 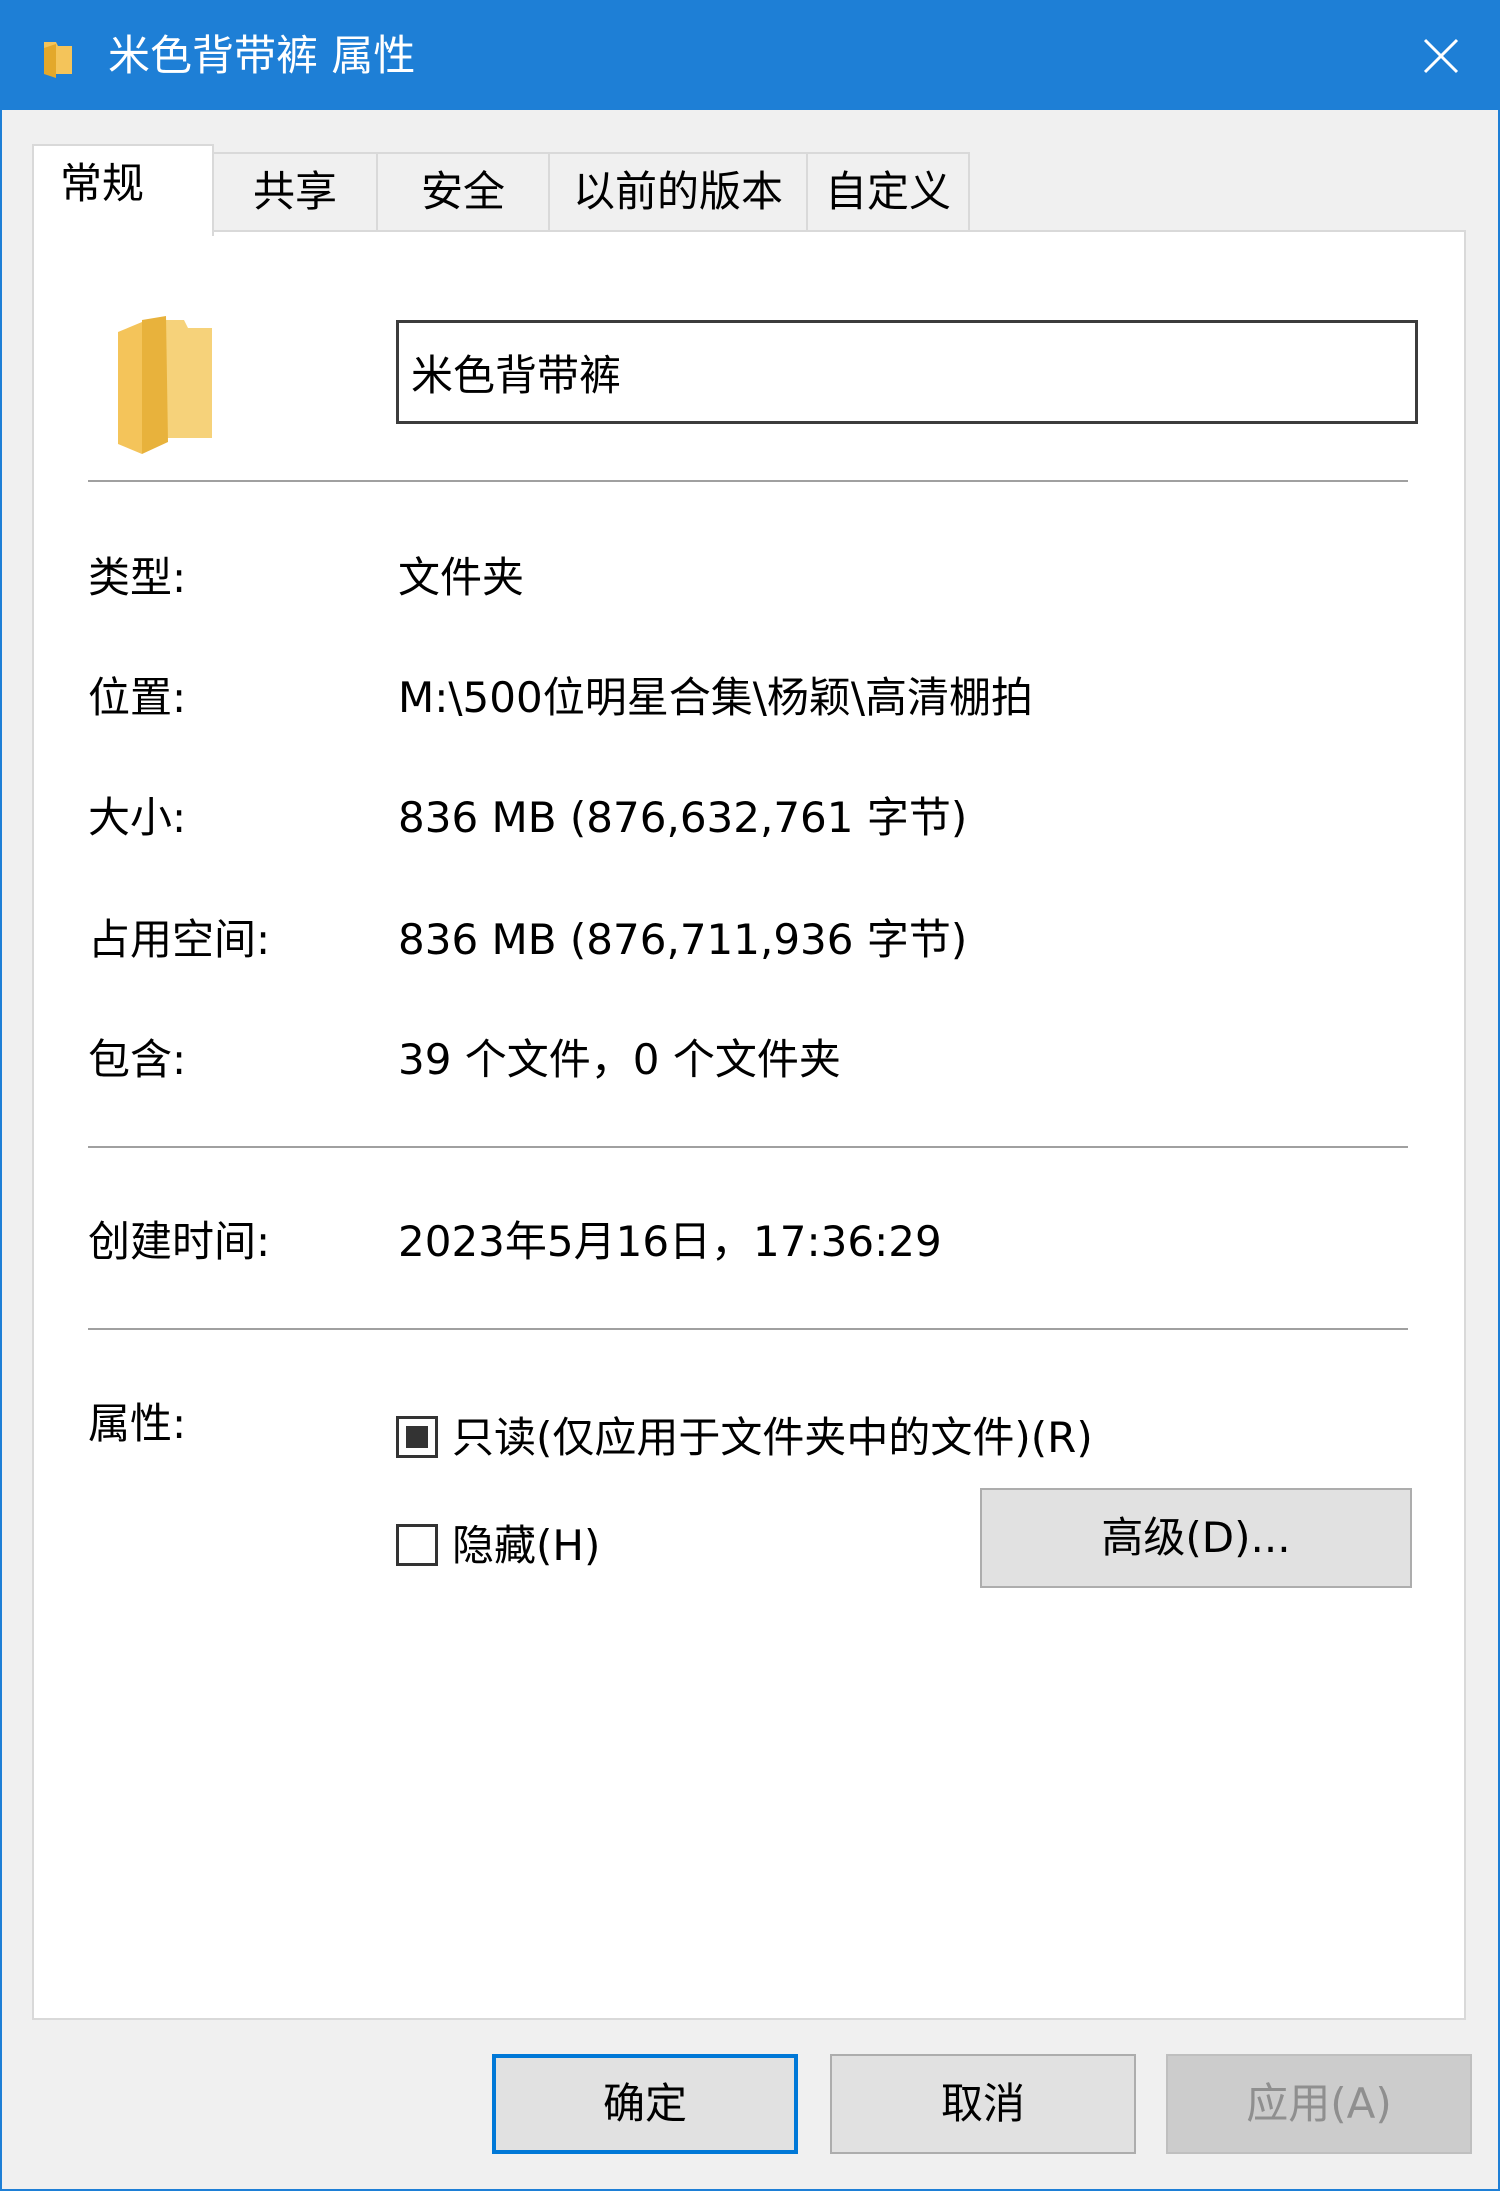 I want to click on attributes-label: 属性:, so click(x=137, y=1423).